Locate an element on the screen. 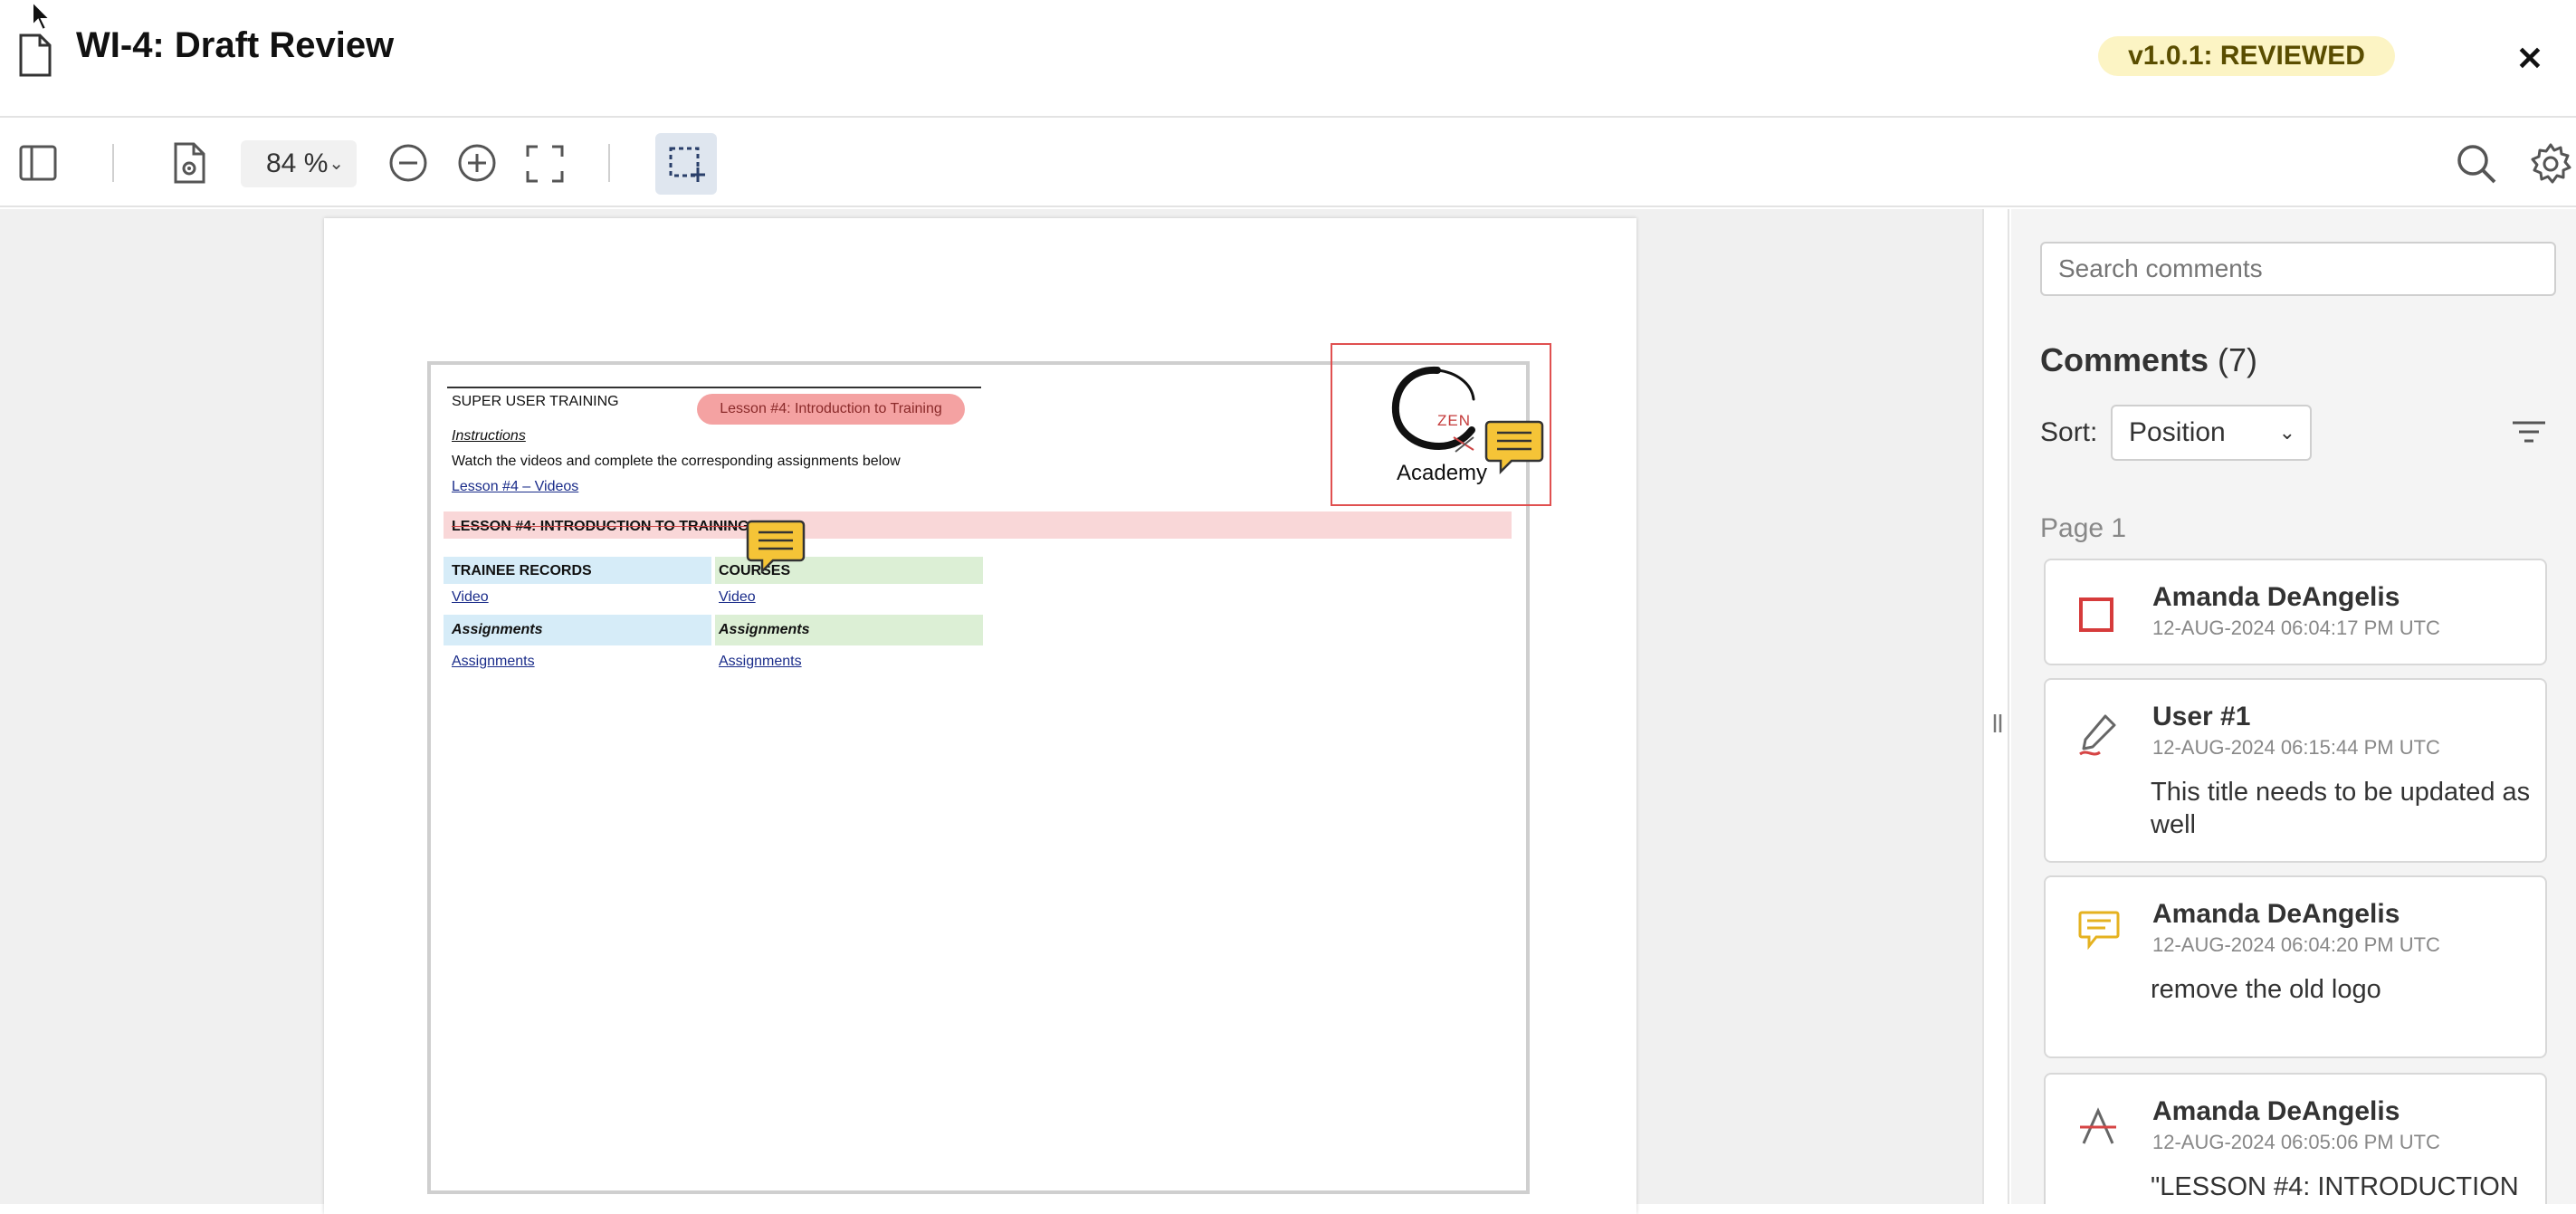  trainee-assignments-header: Assignments is located at coordinates (498, 630).